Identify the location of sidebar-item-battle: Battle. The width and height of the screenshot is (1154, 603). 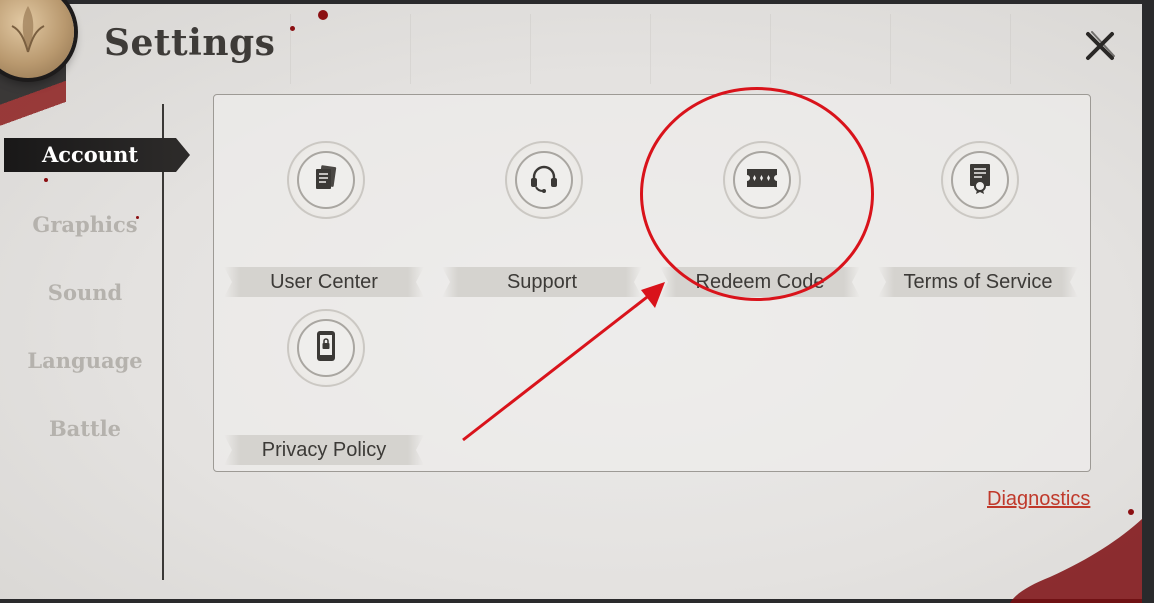
(85, 428).